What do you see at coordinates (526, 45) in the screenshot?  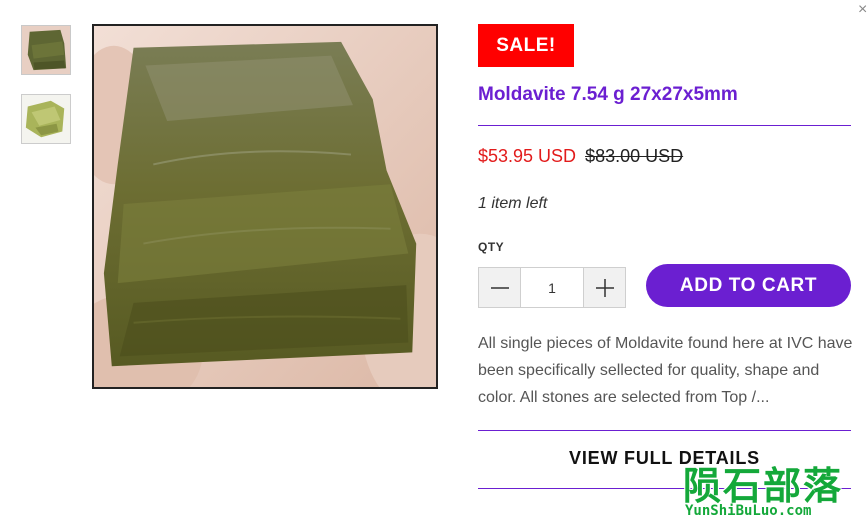 I see `sale-badge: SALE!` at bounding box center [526, 45].